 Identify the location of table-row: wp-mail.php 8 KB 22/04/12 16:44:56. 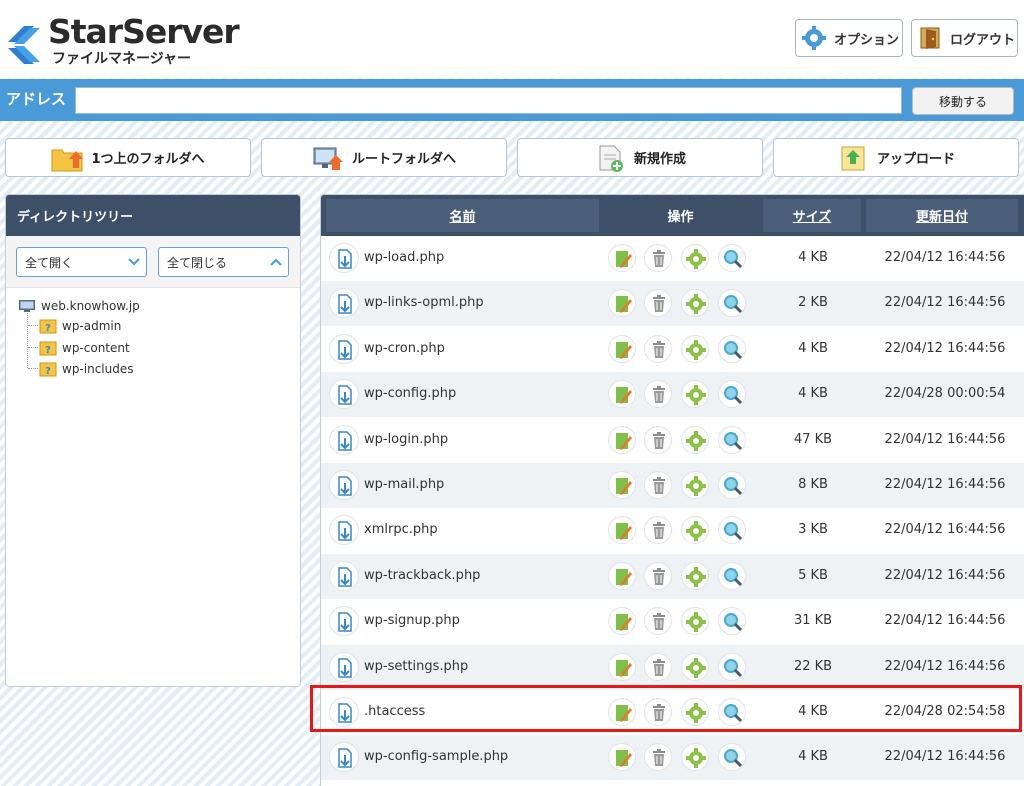
(672, 485).